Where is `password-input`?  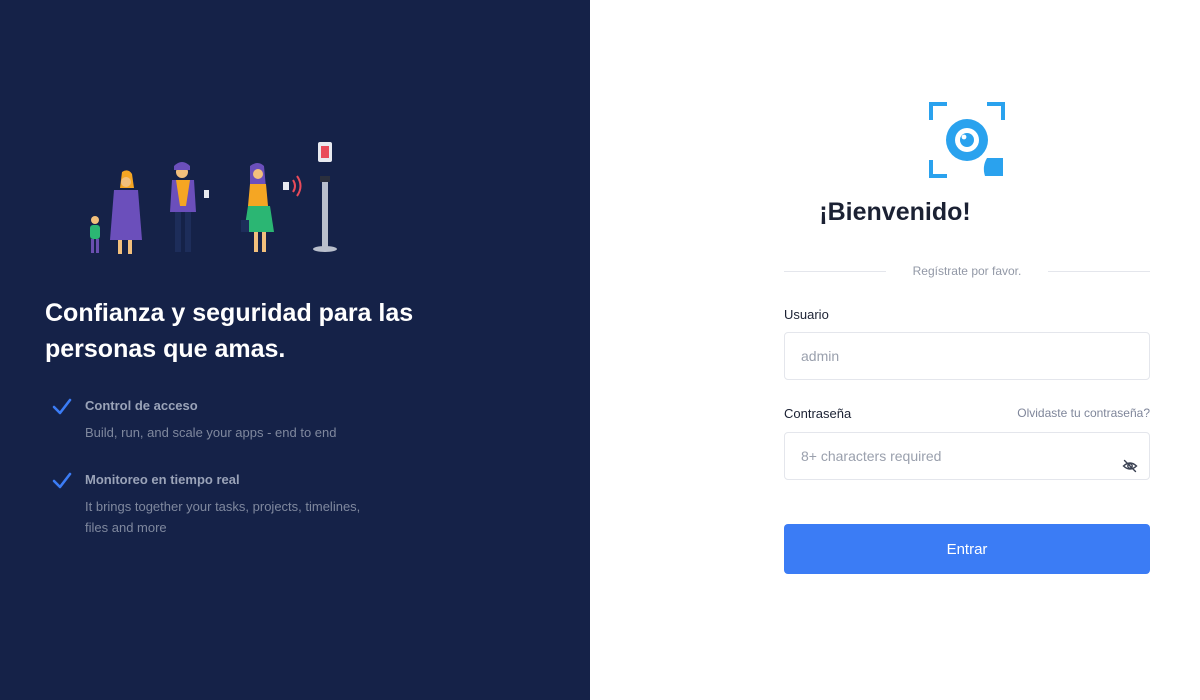
password-input is located at coordinates (967, 456).